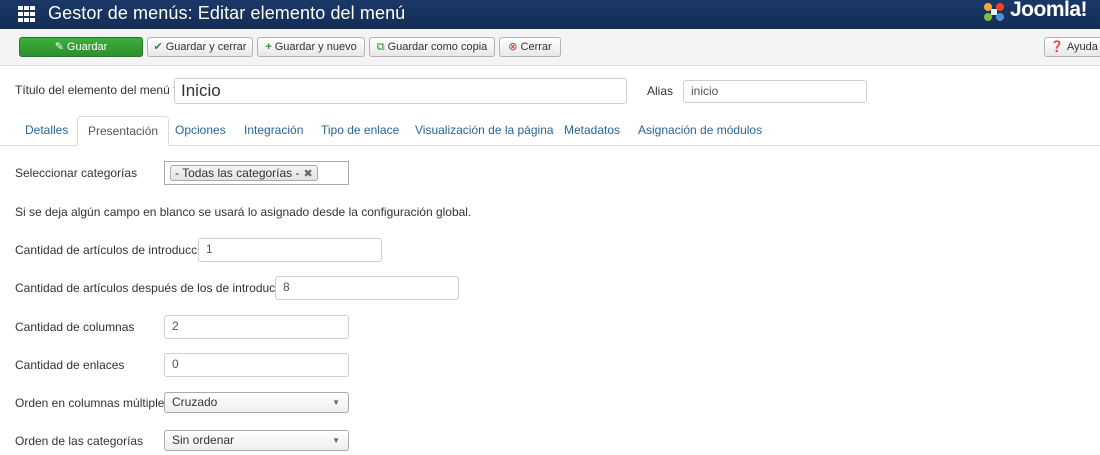 This screenshot has height=455, width=1100. What do you see at coordinates (81, 47) in the screenshot?
I see `save-button: ✎ Guardar` at bounding box center [81, 47].